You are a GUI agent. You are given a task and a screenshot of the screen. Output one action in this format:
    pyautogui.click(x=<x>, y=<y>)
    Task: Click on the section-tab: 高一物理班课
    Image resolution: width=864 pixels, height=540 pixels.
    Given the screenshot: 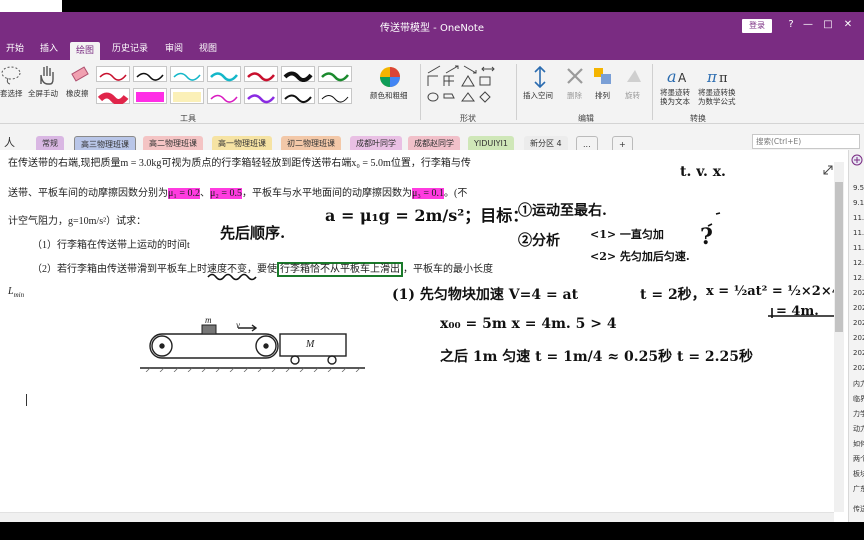 What is the action you would take?
    pyautogui.click(x=242, y=143)
    